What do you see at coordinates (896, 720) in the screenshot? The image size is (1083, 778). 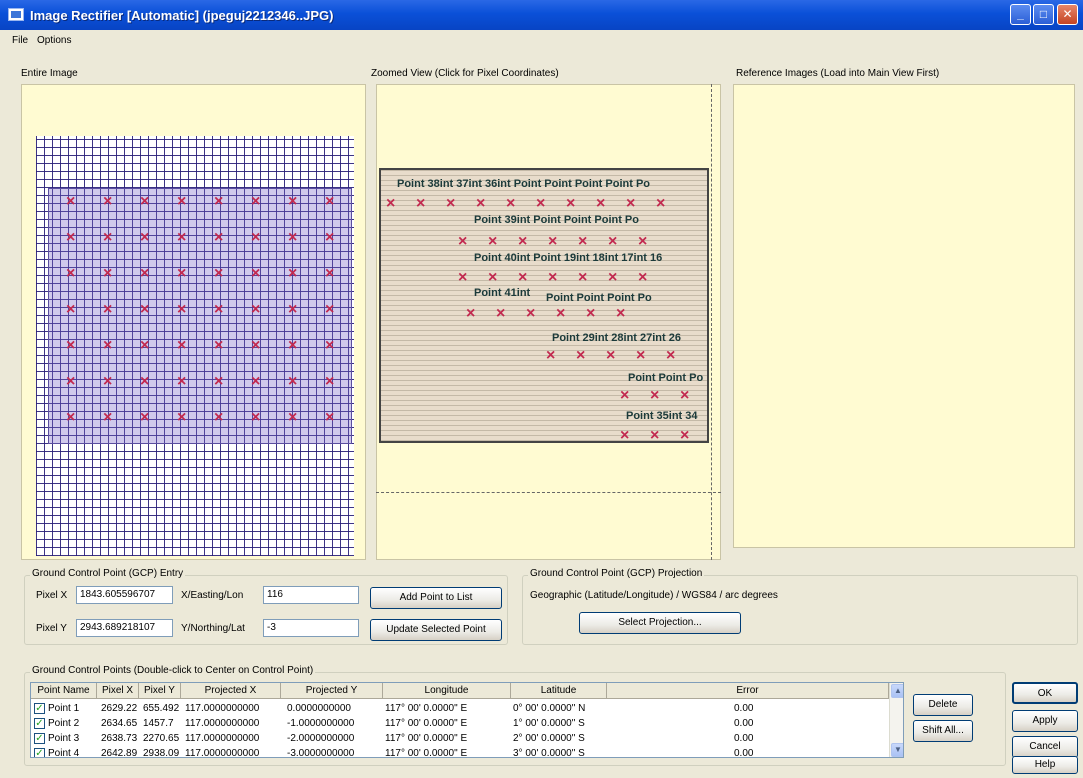 I see `table-scrollbar: ▲ ▼` at bounding box center [896, 720].